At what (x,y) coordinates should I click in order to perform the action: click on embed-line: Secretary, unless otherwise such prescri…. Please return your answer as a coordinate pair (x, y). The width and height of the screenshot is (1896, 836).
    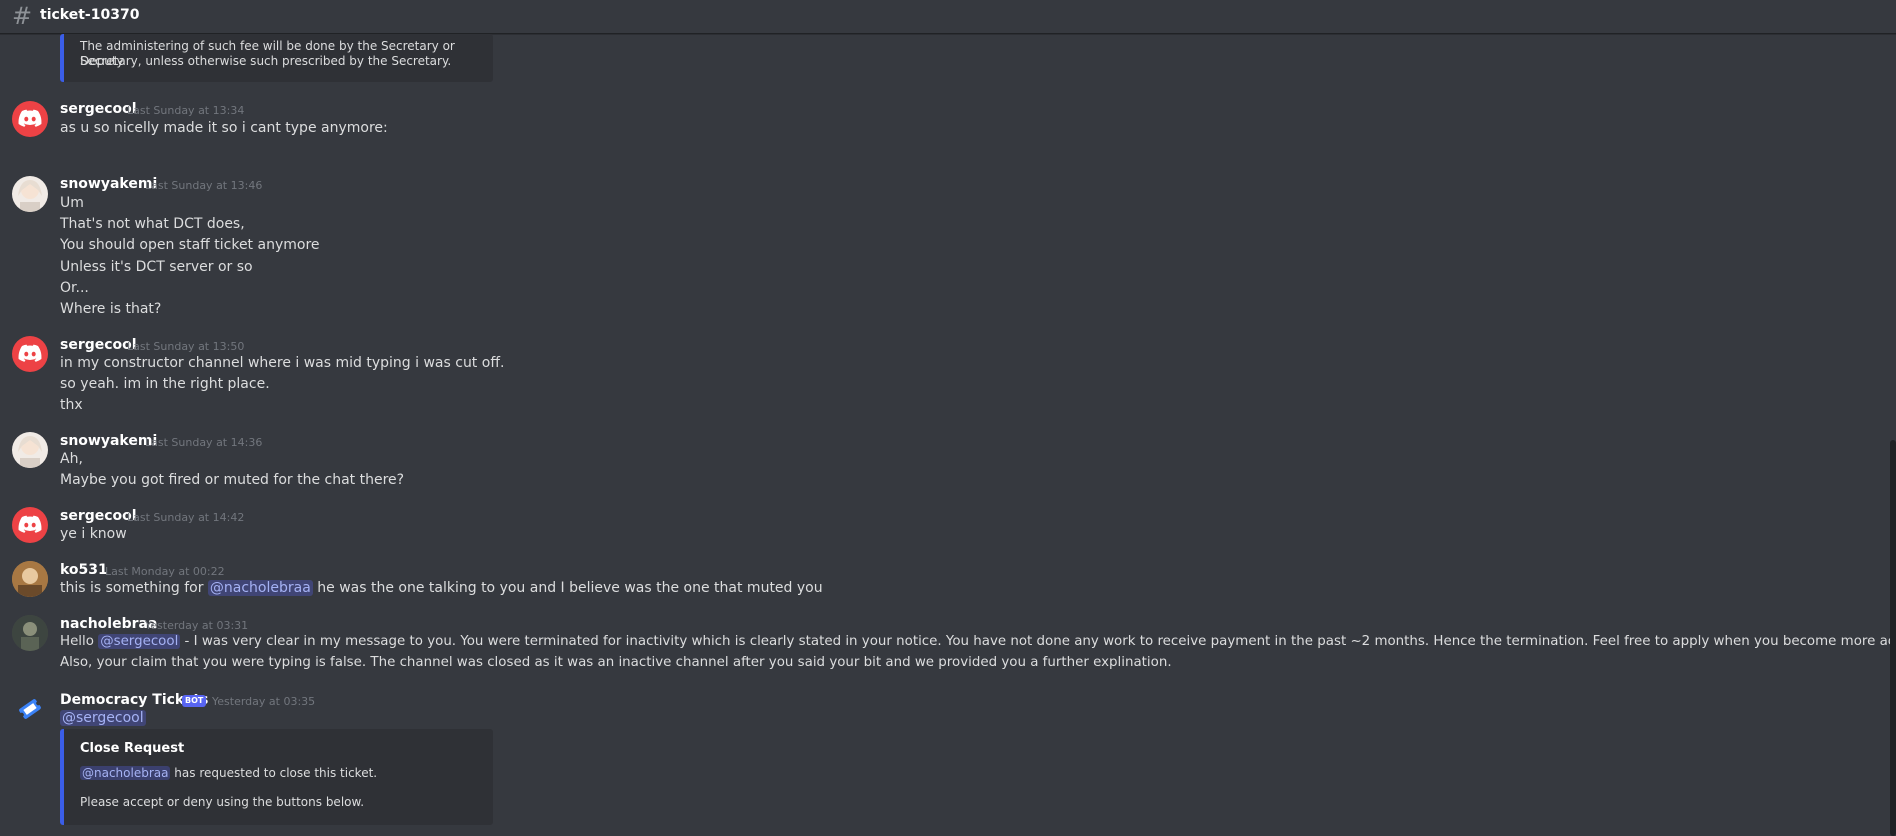
    Looking at the image, I should click on (266, 61).